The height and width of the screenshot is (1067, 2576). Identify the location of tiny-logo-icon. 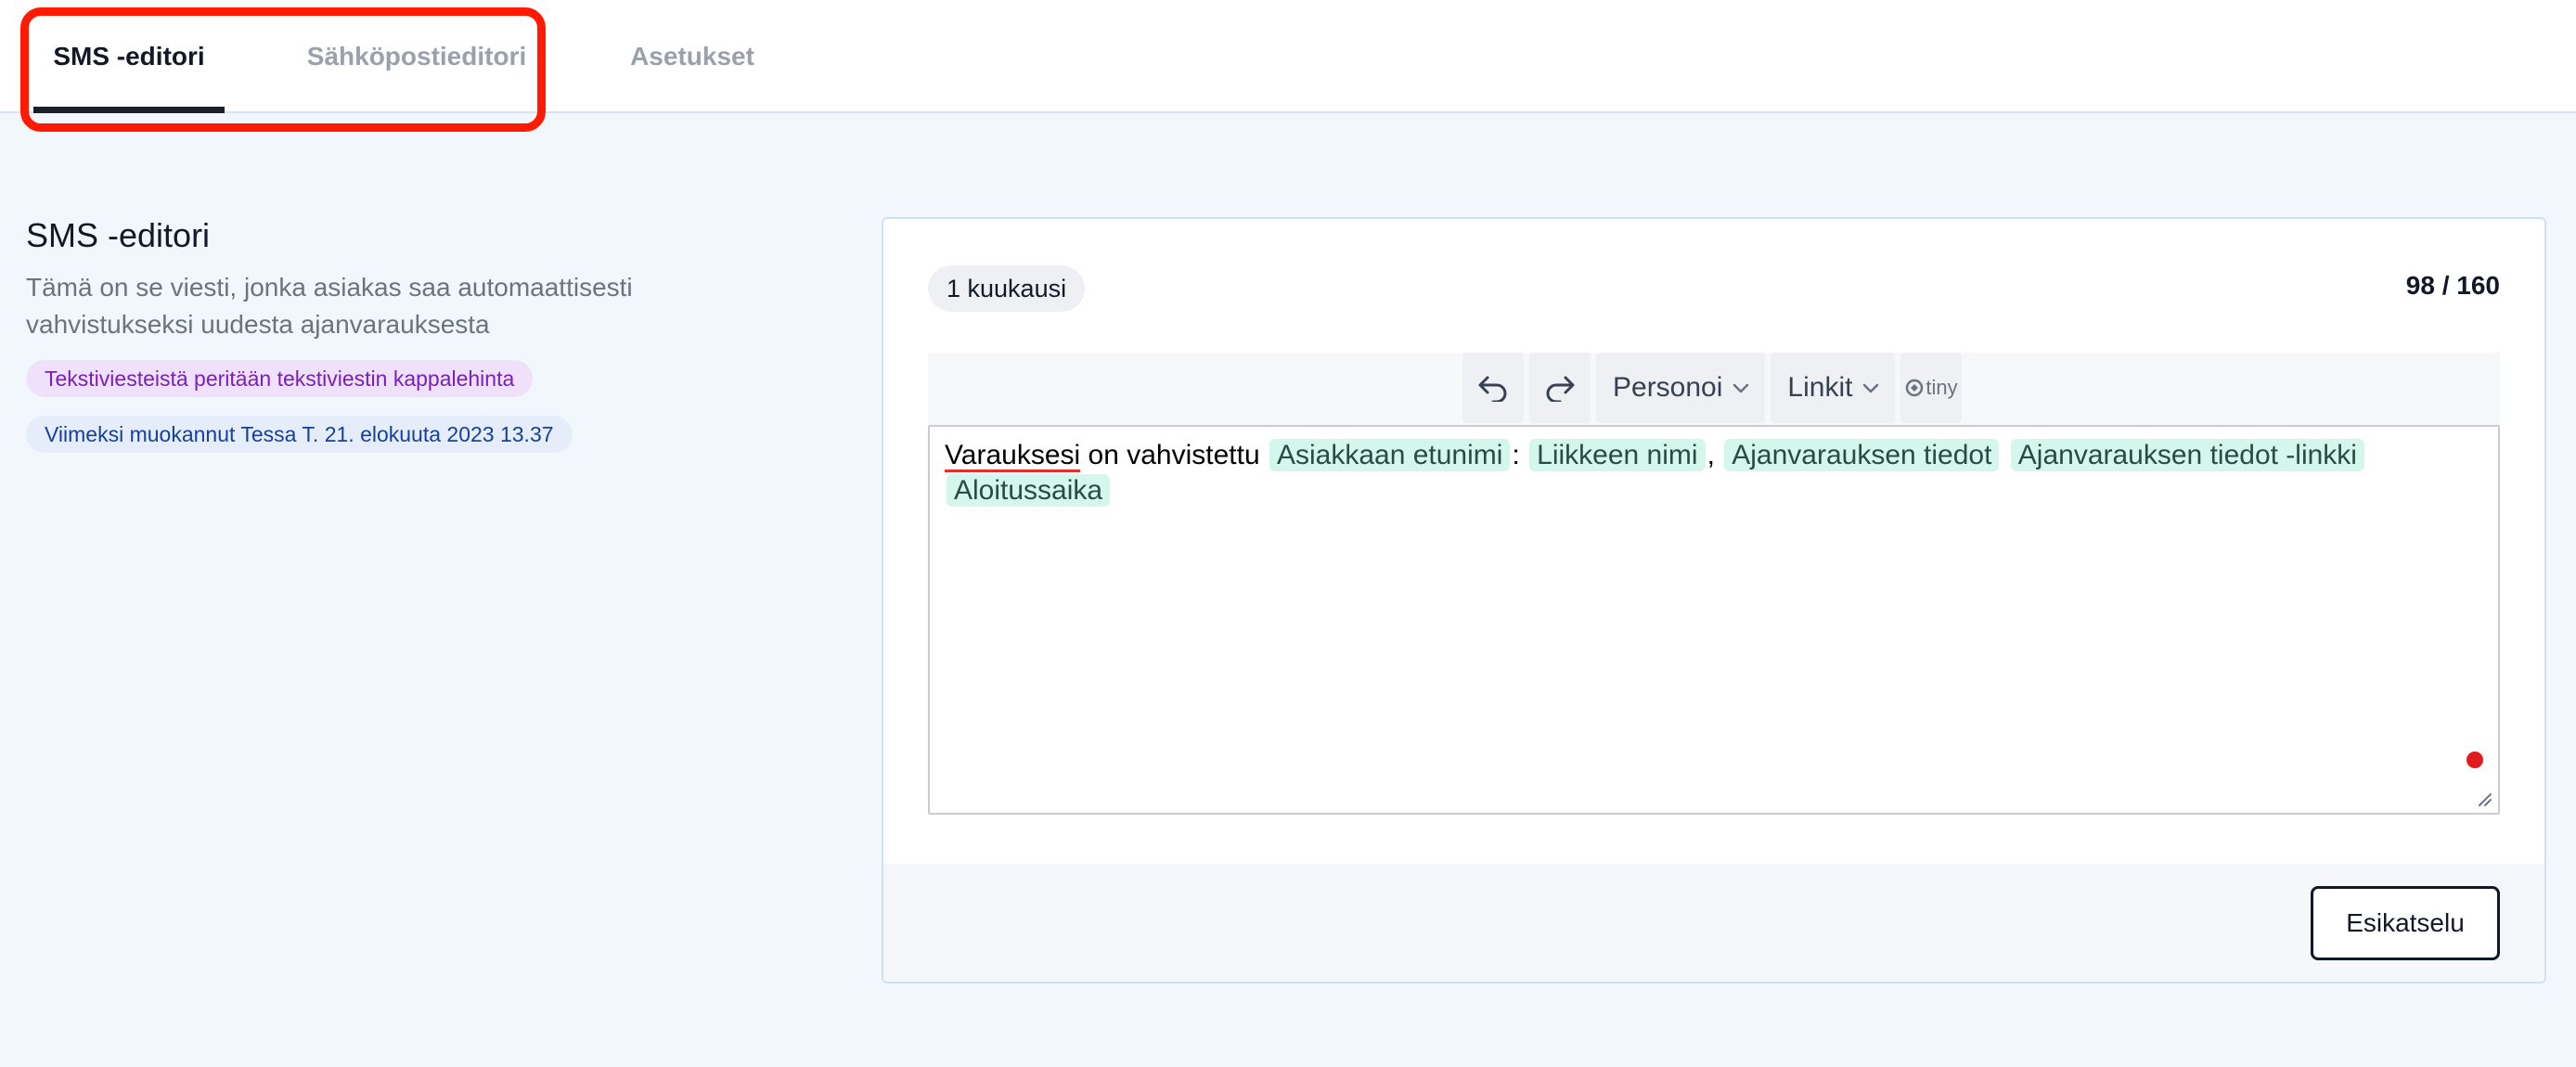
(1915, 388).